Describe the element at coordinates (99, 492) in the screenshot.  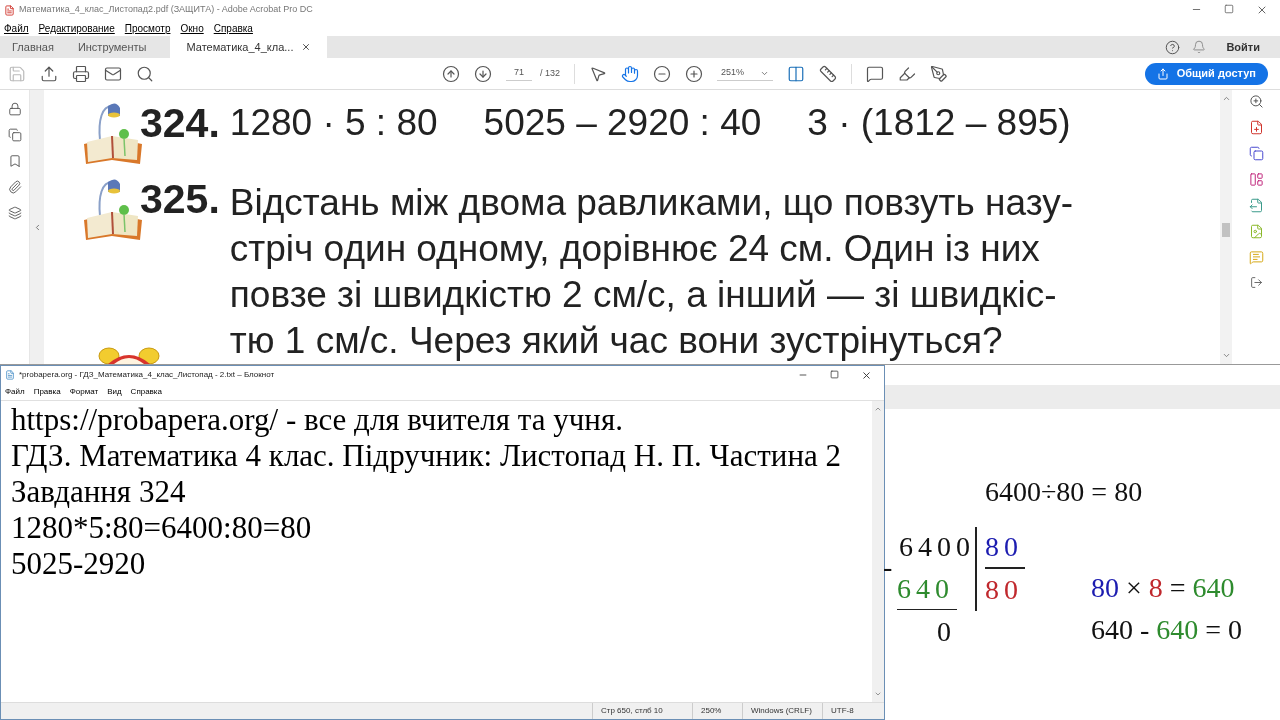
I see `text-line: Завдання 324` at that location.